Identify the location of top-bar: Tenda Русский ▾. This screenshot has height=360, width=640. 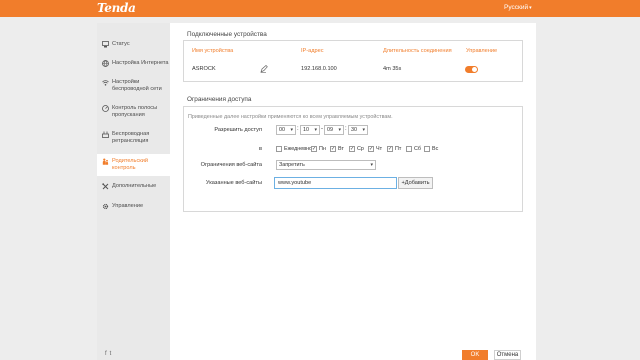
(320, 8).